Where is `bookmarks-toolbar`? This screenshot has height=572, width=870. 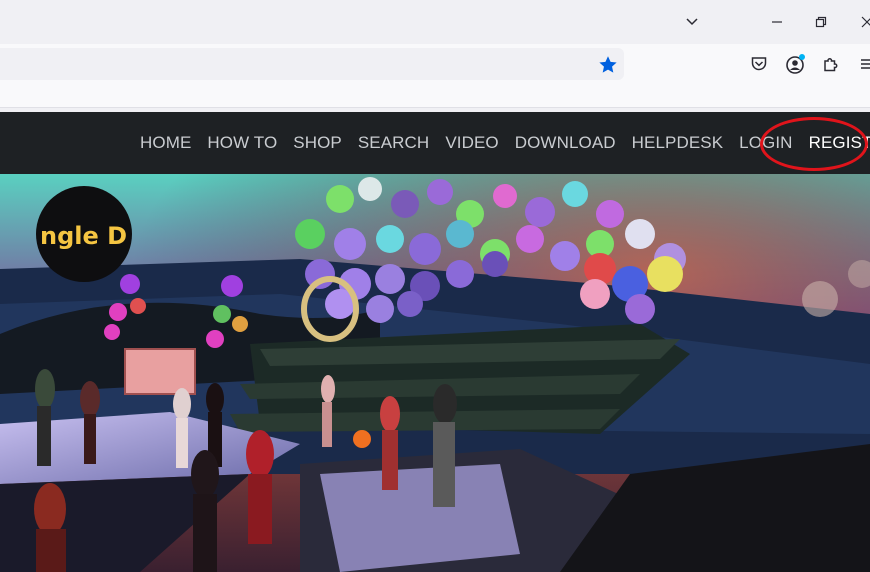
bookmarks-toolbar is located at coordinates (435, 96).